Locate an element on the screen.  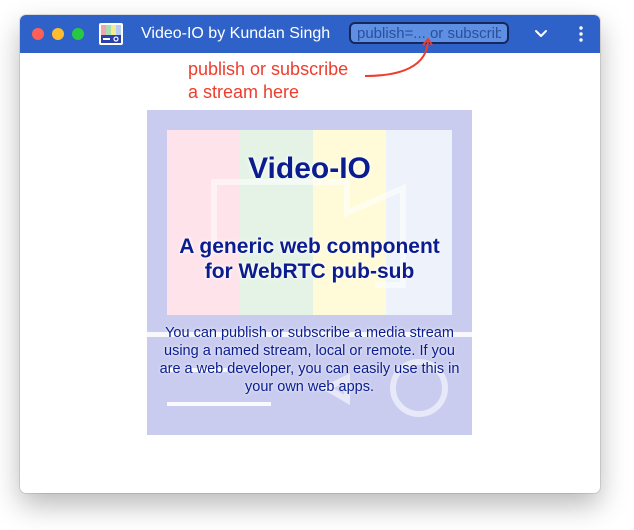
chevron-down-icon is located at coordinates (541, 34).